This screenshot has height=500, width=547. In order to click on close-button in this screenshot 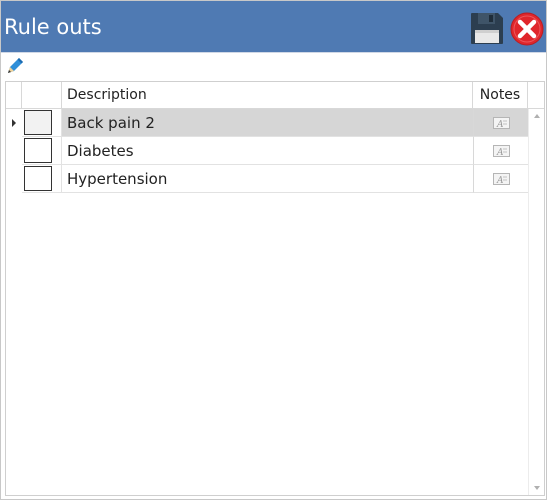, I will do `click(527, 29)`.